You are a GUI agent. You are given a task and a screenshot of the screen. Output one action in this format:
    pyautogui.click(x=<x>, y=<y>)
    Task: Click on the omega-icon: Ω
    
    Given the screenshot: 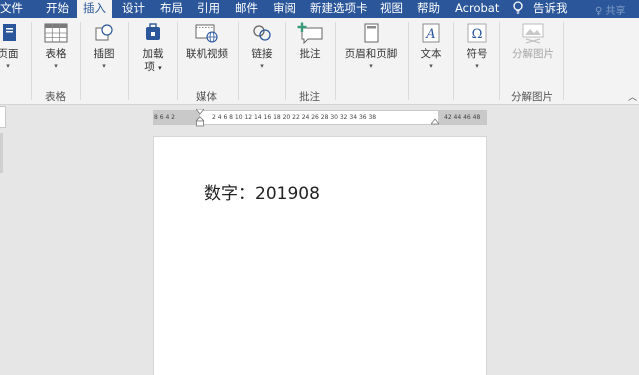 What is the action you would take?
    pyautogui.click(x=477, y=33)
    